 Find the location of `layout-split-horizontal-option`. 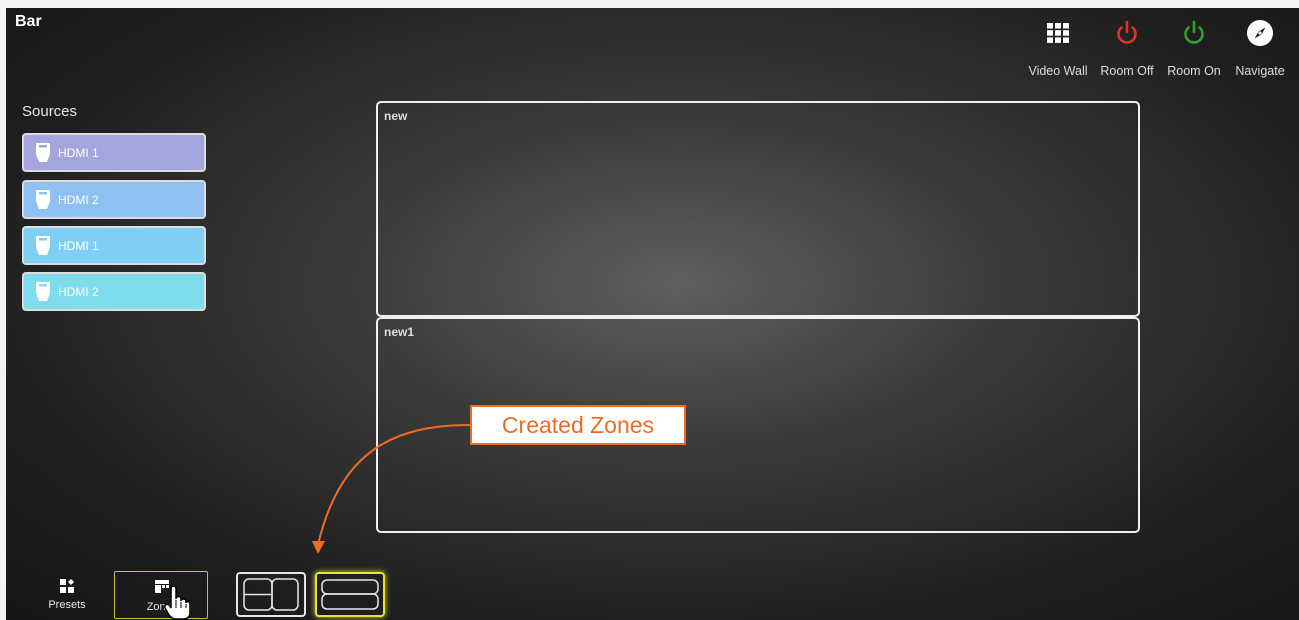

layout-split-horizontal-option is located at coordinates (350, 594).